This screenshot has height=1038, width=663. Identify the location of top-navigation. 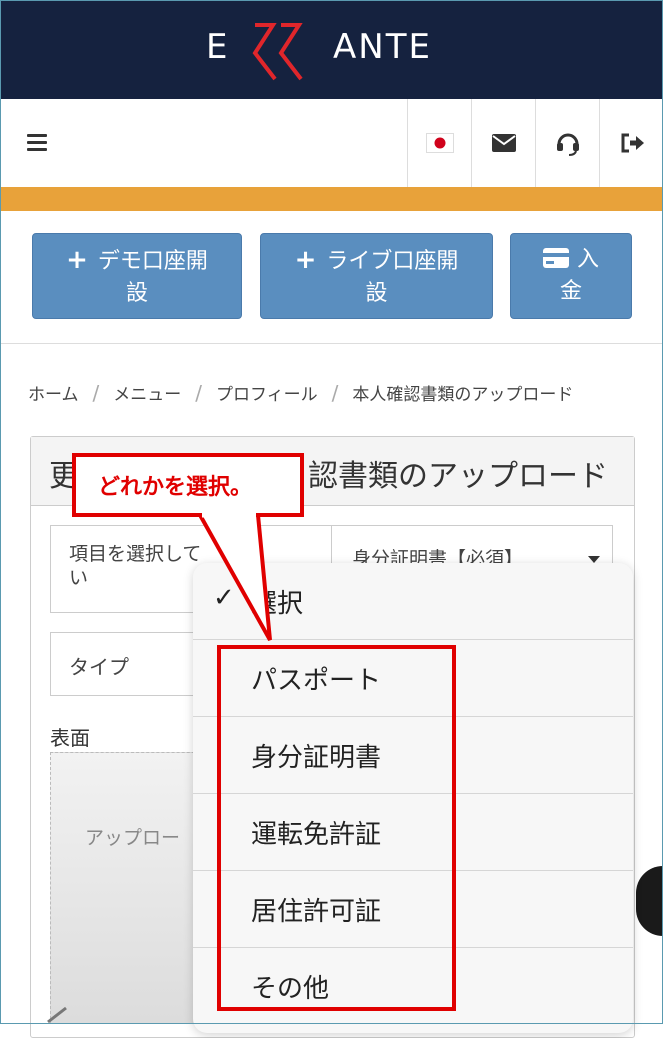
(331, 143).